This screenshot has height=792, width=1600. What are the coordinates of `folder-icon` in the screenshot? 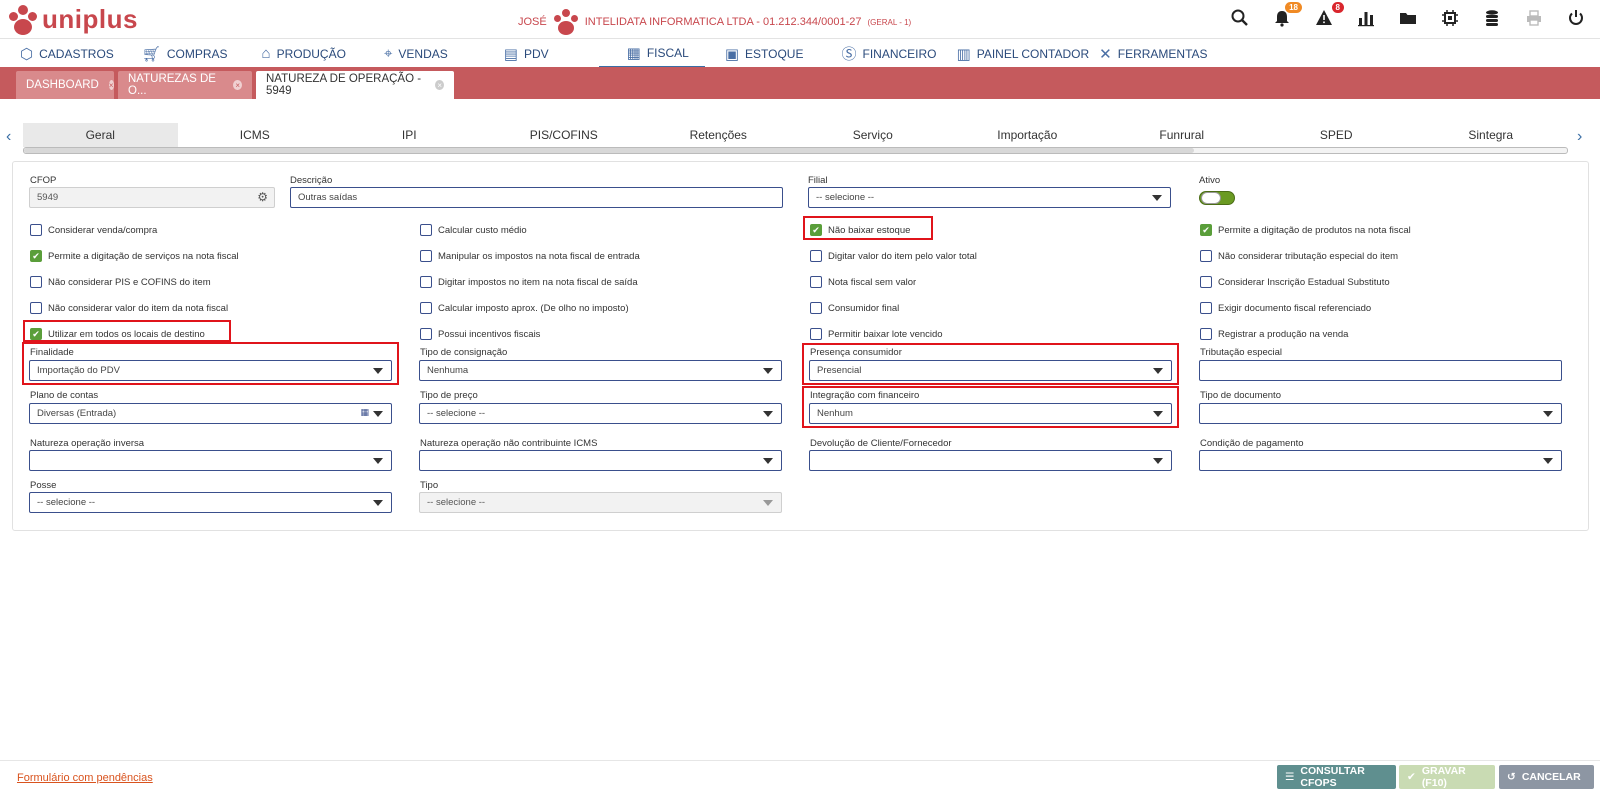 It's located at (1408, 18).